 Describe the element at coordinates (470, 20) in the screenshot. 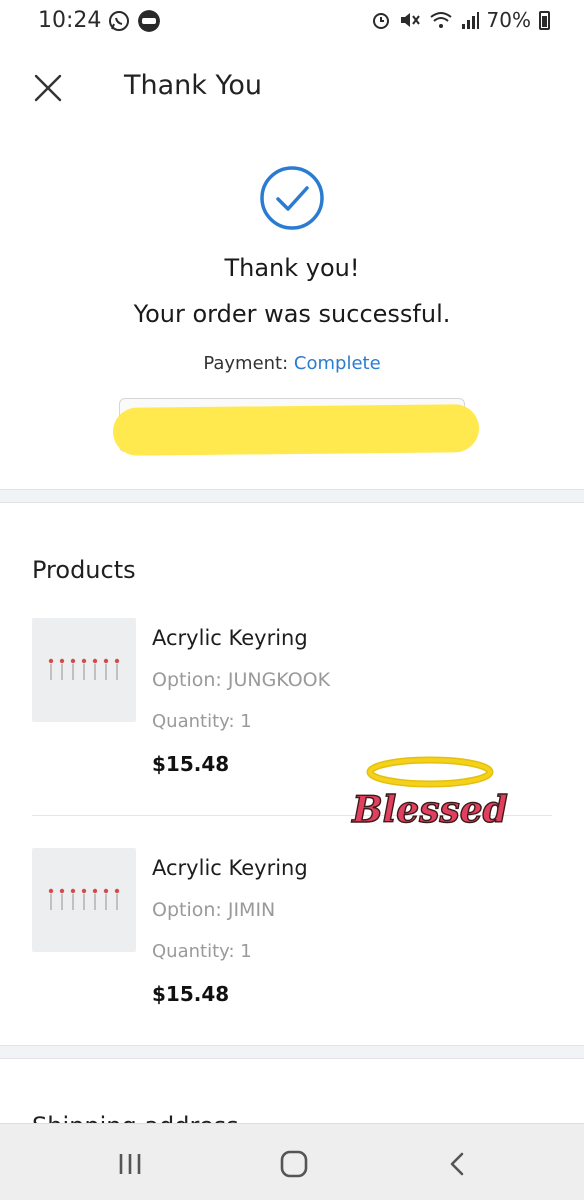

I see `signal-icon` at that location.